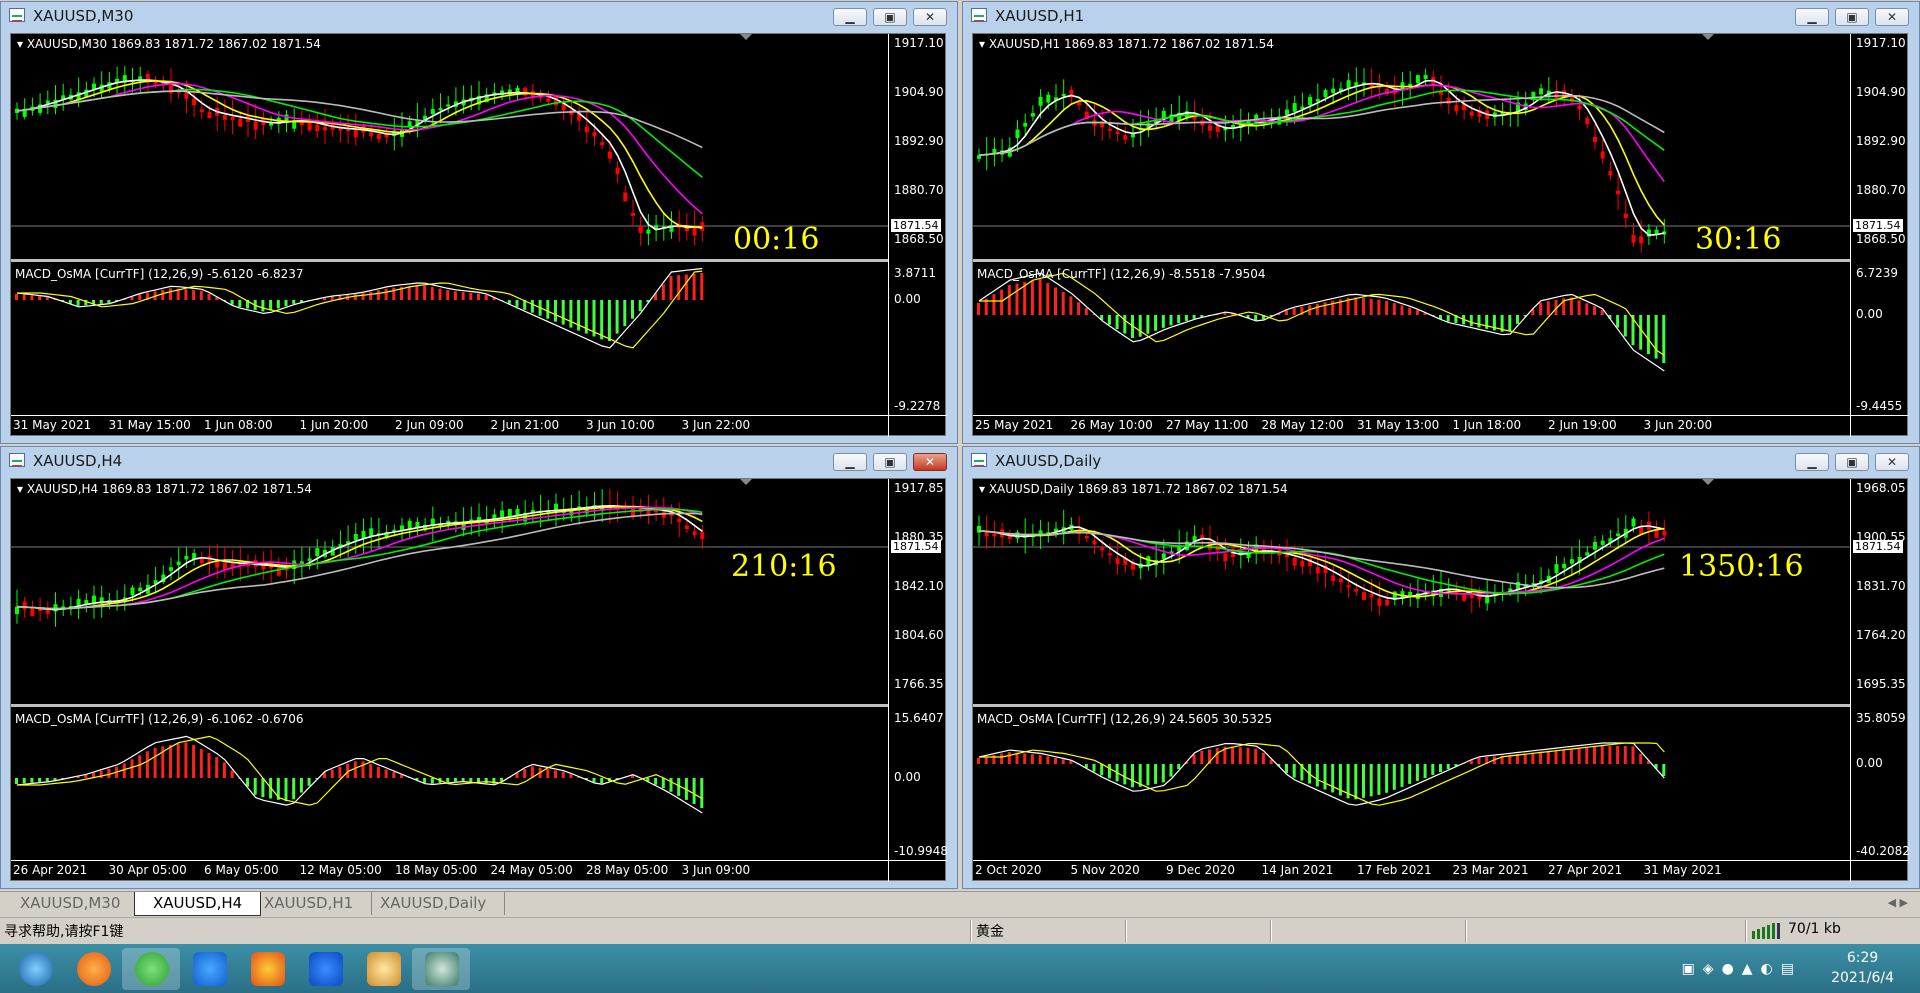  What do you see at coordinates (716, 425) in the screenshot?
I see `time-label: 3 Jun 22:00` at bounding box center [716, 425].